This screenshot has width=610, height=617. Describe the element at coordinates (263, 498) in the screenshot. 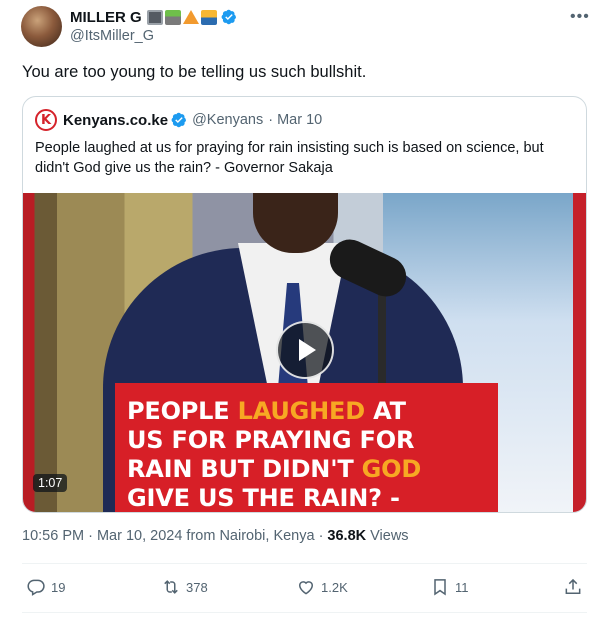

I see `banner-line-4: GIVE US THE RAIN? -` at that location.